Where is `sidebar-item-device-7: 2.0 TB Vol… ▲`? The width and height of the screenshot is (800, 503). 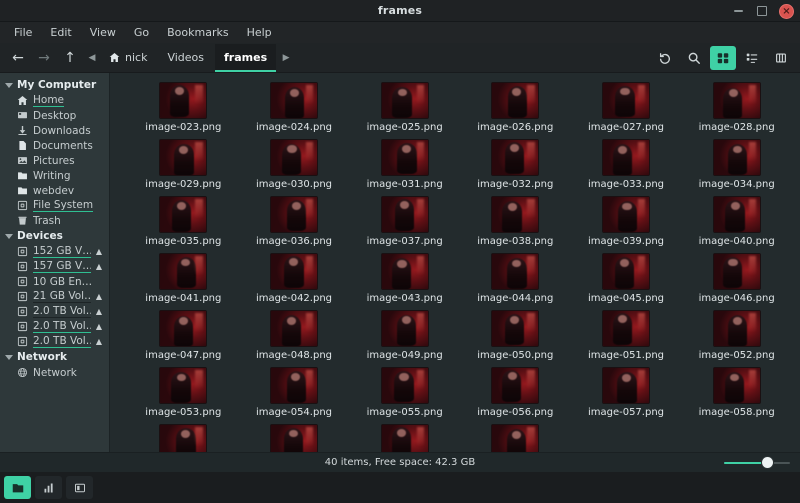
sidebar-item-device-7: 2.0 TB Vol… ▲ is located at coordinates (54, 341).